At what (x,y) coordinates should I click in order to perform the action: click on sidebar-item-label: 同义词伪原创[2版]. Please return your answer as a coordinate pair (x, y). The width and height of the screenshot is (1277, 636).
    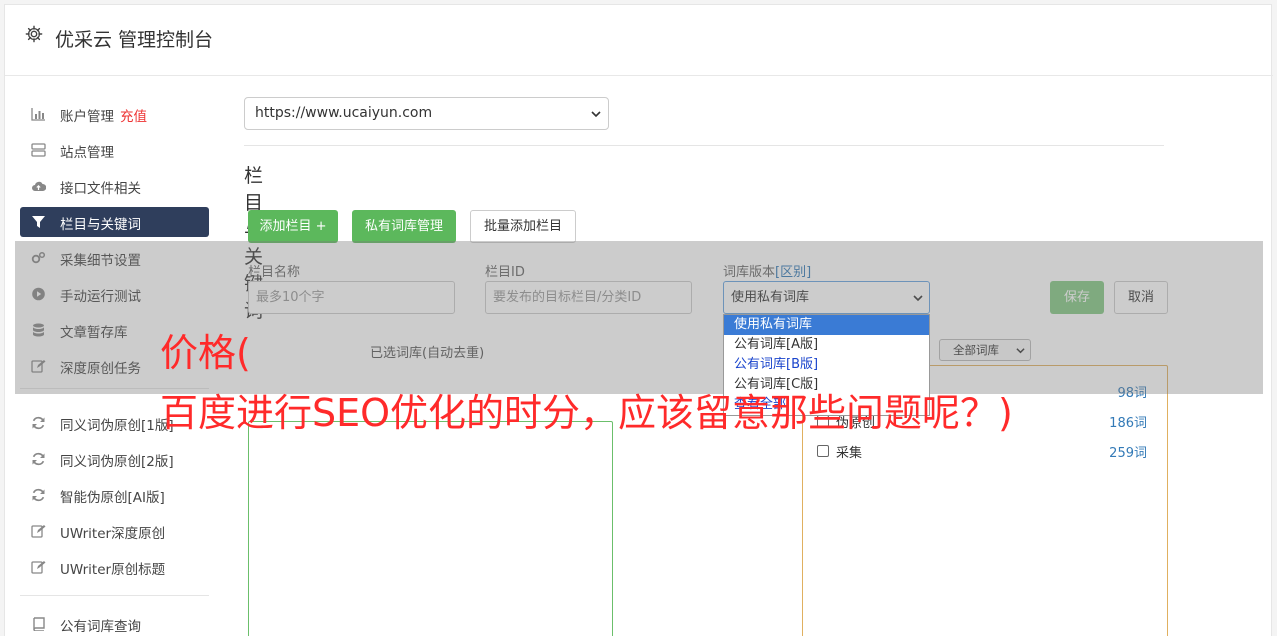
    Looking at the image, I should click on (117, 462).